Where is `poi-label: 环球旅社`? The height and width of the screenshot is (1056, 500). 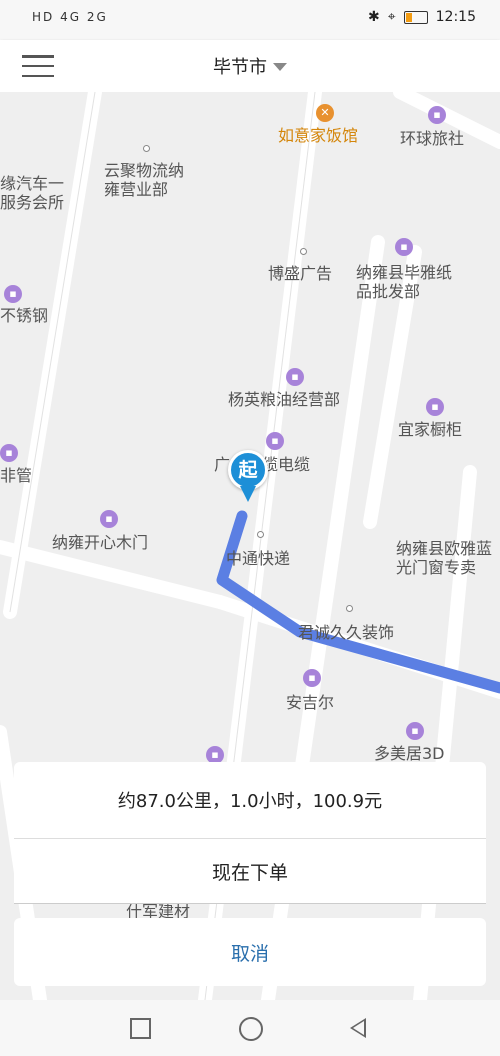
poi-label: 环球旅社 is located at coordinates (432, 138).